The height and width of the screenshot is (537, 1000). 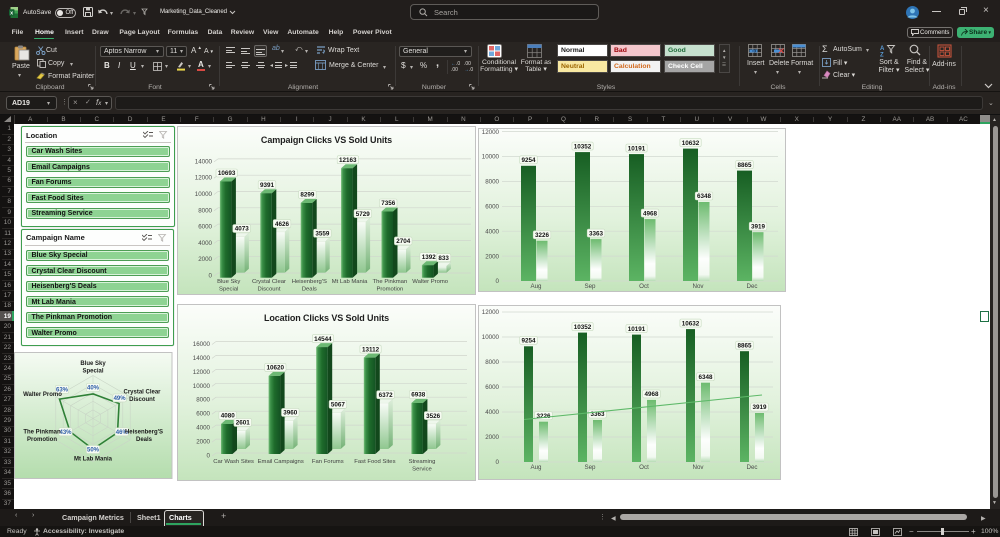 What do you see at coordinates (276, 368) in the screenshot?
I see `svg-text: 10620` at bounding box center [276, 368].